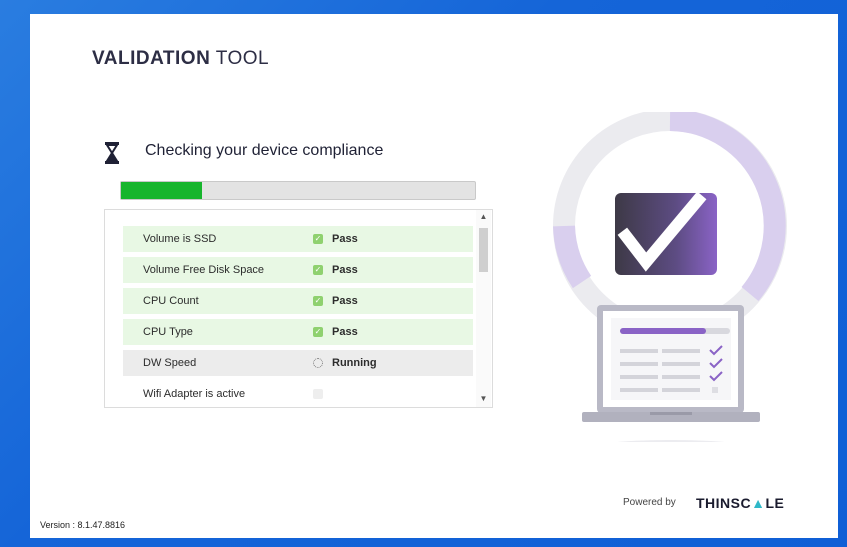 The width and height of the screenshot is (847, 547). What do you see at coordinates (204, 270) in the screenshot?
I see `list-item-name: Volume Free Disk Space` at bounding box center [204, 270].